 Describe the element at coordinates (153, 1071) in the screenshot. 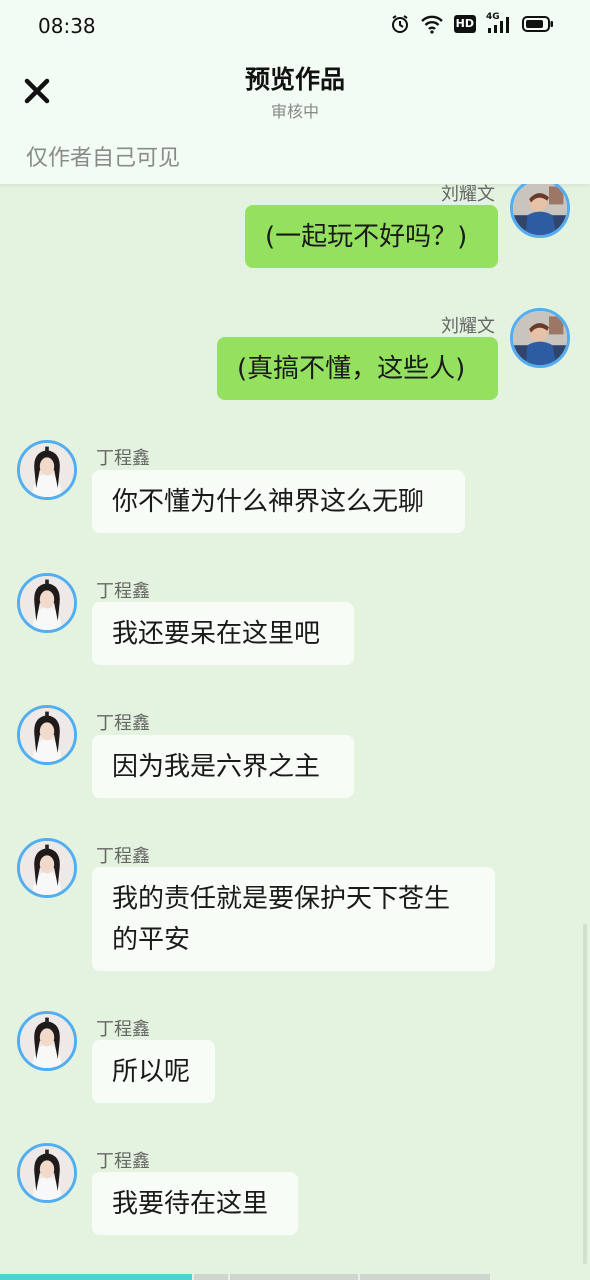

I see `message-bubble: 所以呢` at that location.